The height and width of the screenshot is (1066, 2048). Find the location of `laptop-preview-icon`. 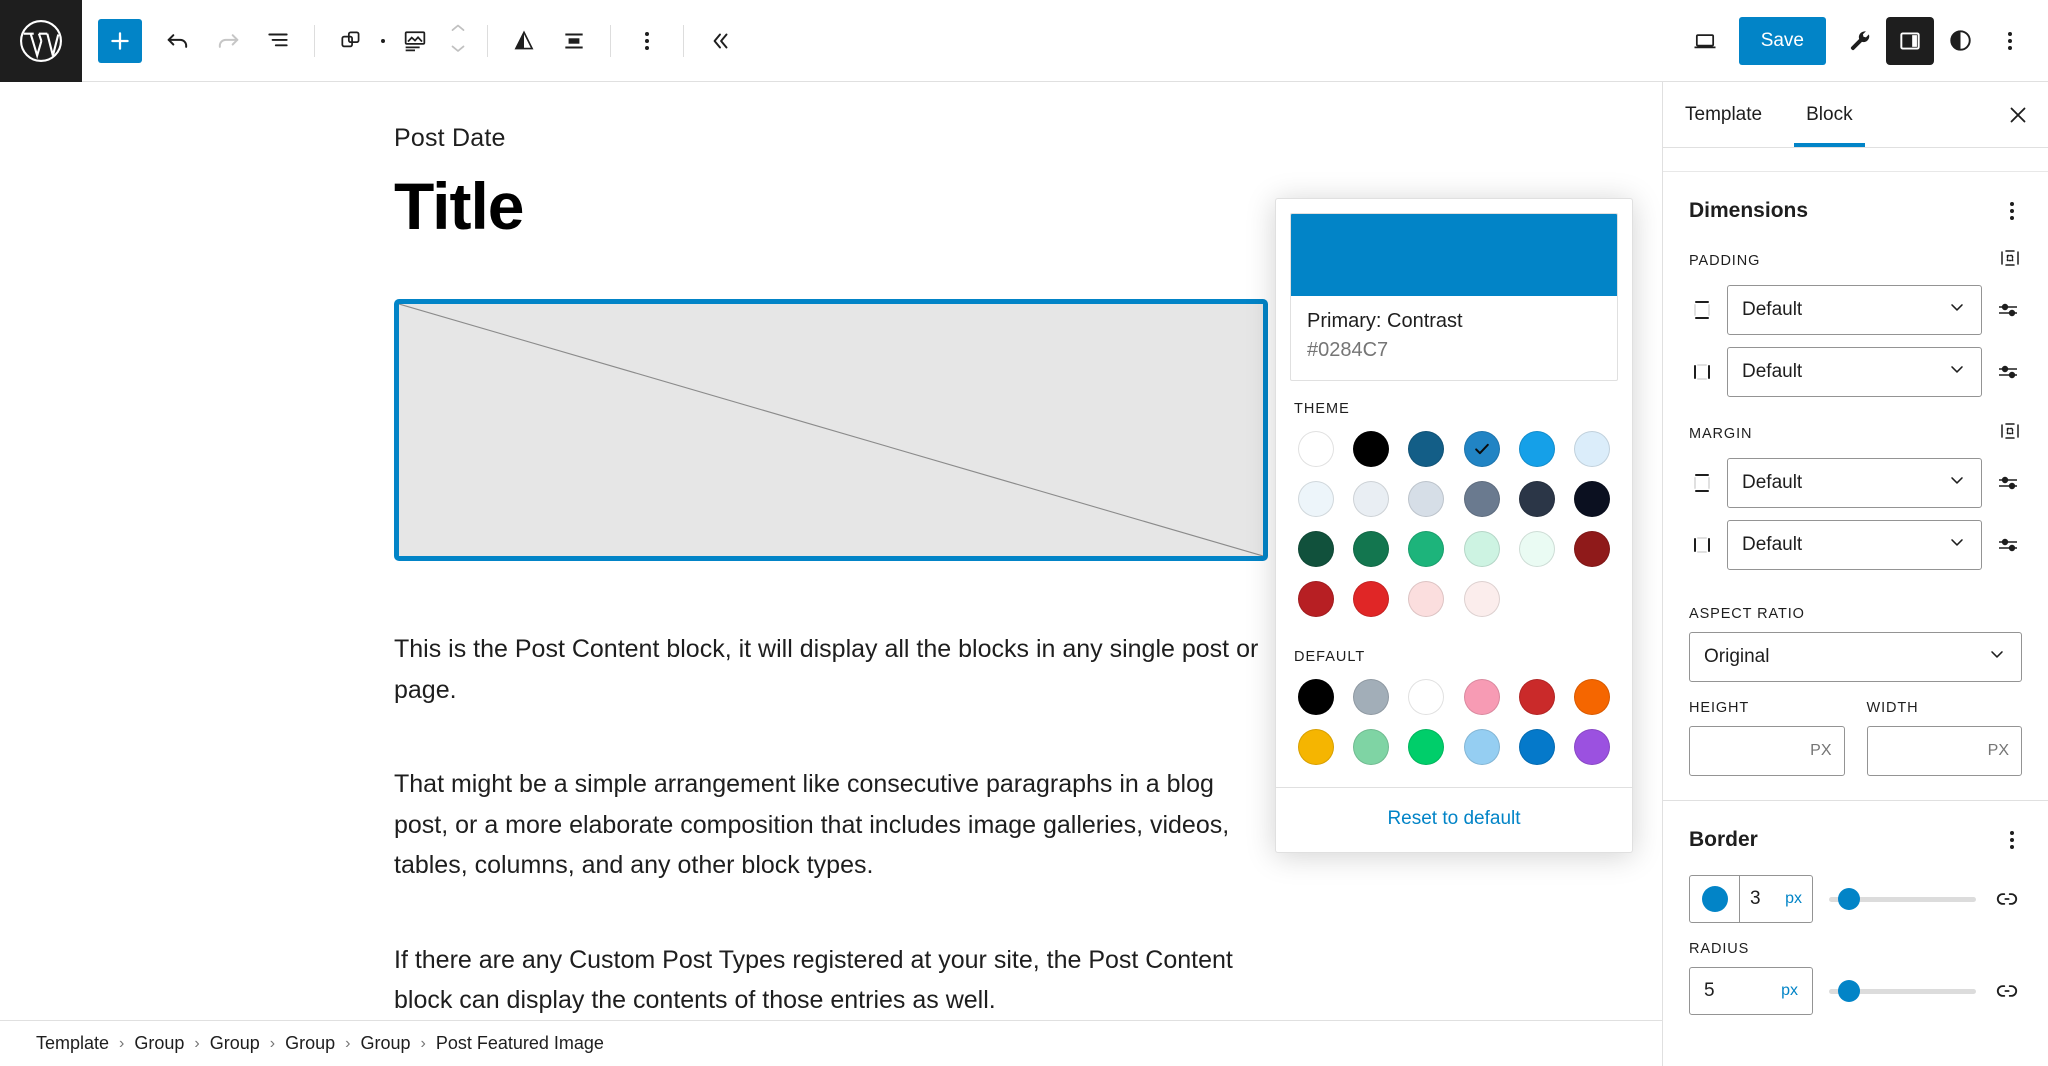

laptop-preview-icon is located at coordinates (1705, 41).